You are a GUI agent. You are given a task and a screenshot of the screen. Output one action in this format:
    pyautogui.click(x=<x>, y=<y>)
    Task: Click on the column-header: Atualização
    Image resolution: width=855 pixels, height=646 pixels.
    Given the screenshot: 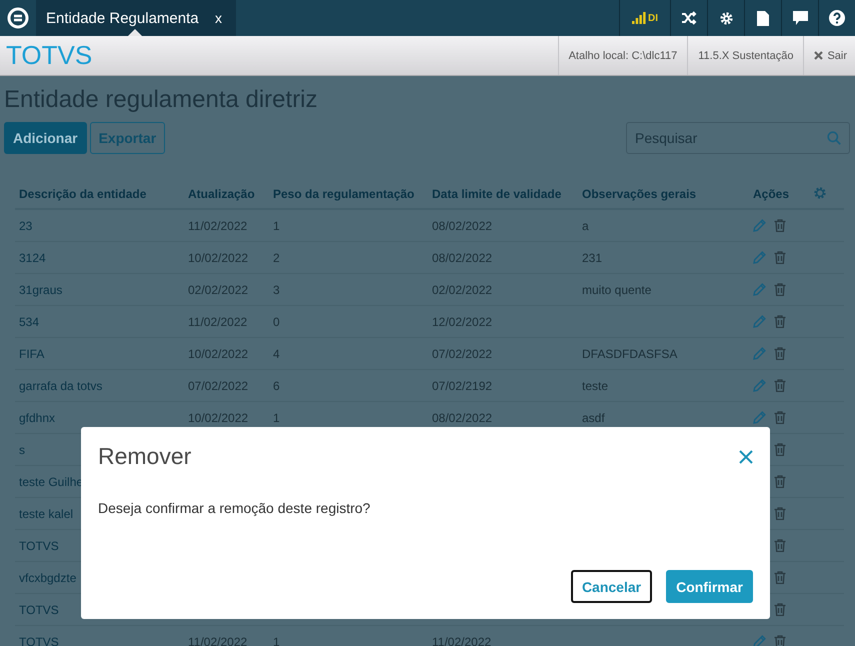 What is the action you would take?
    pyautogui.click(x=226, y=194)
    